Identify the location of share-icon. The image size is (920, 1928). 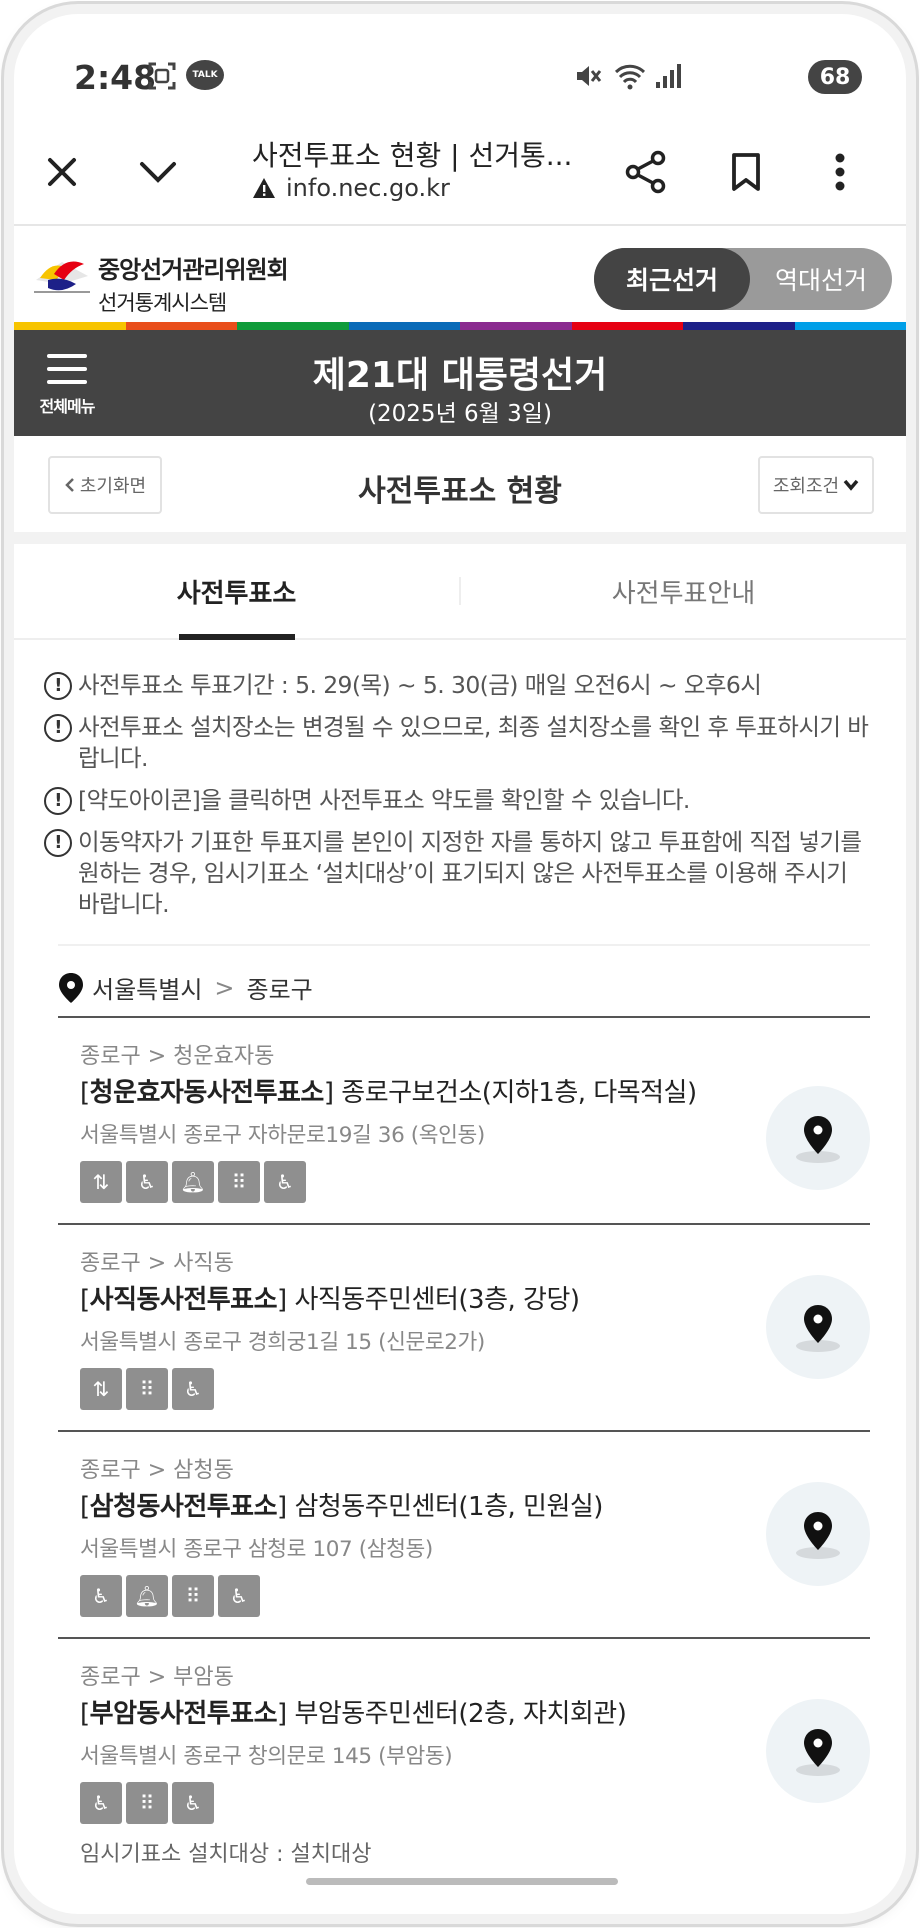
(645, 172).